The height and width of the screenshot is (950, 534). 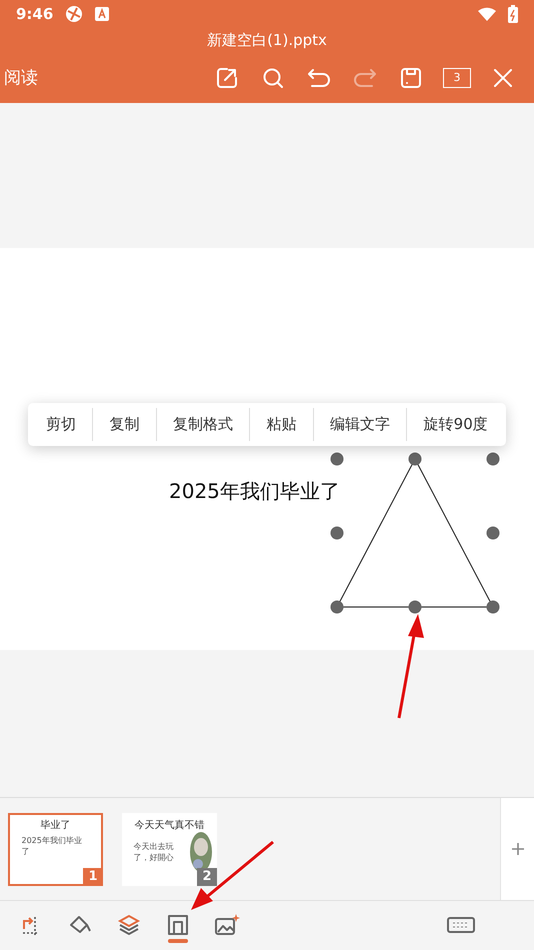 What do you see at coordinates (203, 424) in the screenshot?
I see `menu-item: 复制格式` at bounding box center [203, 424].